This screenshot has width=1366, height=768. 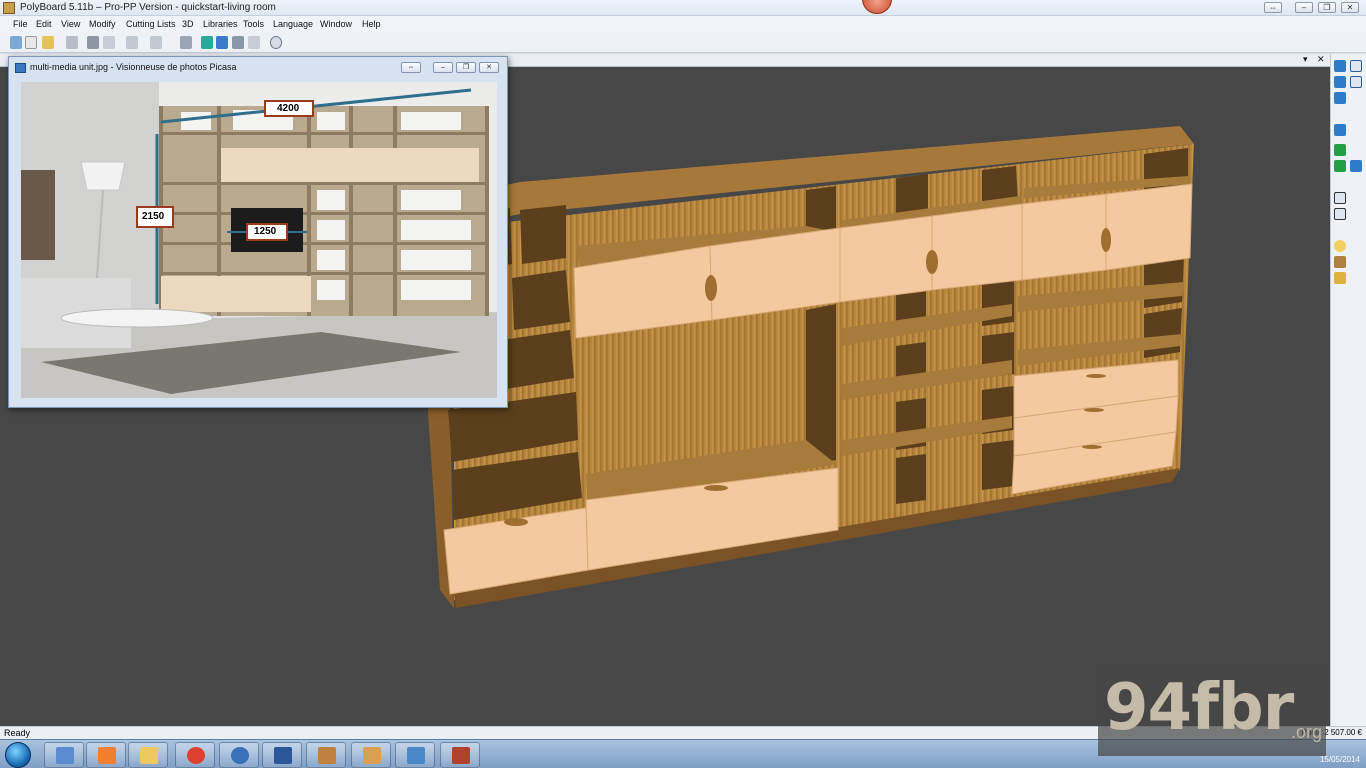 I want to click on document-menu-button: ▾, so click(x=1305, y=59).